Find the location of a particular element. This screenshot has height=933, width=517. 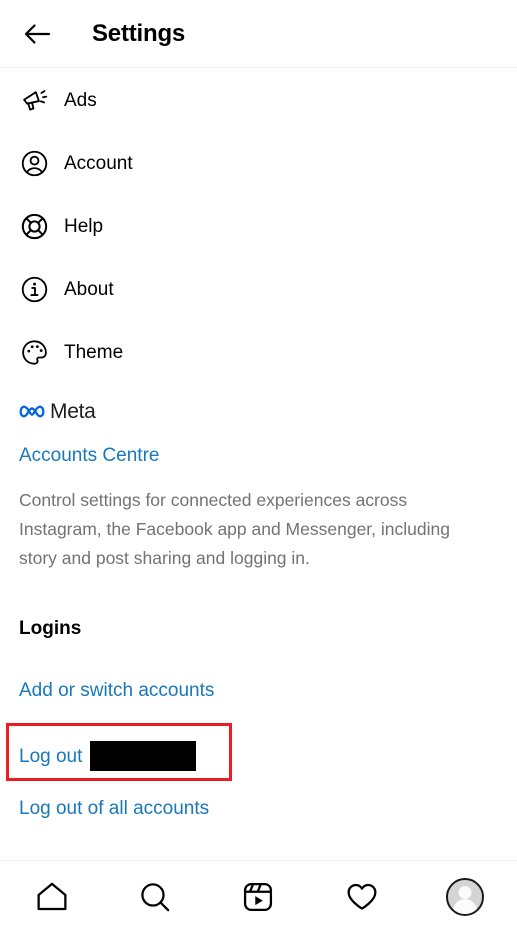

menu-item-label: Theme is located at coordinates (94, 352).